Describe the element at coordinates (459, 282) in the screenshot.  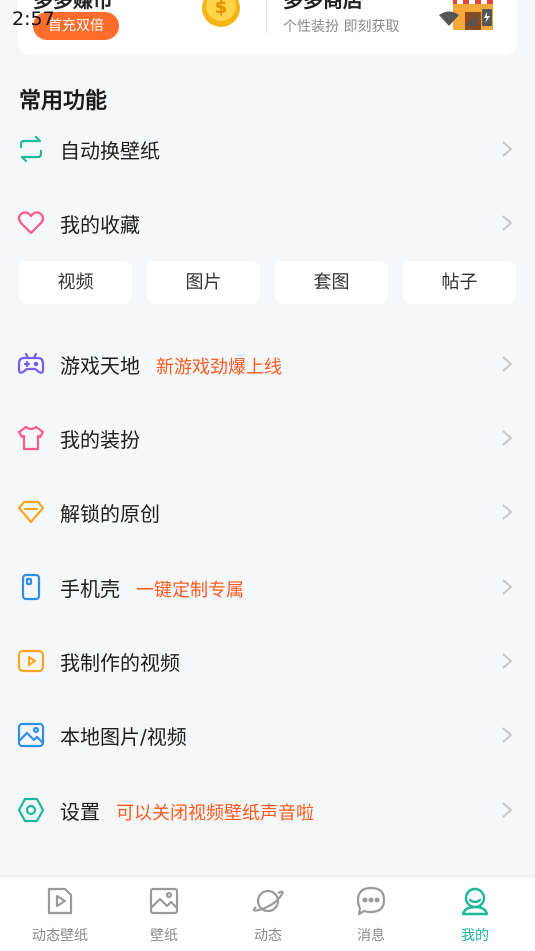
I see `chip-post: 帖子` at that location.